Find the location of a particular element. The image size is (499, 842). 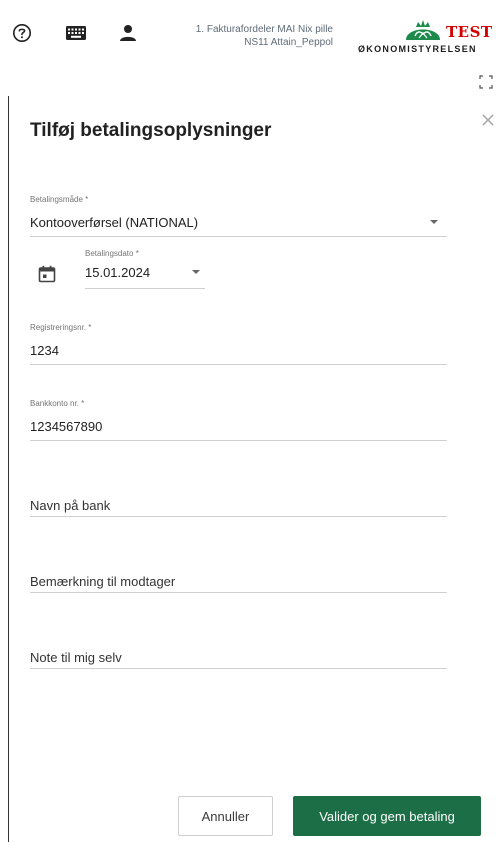

payment-date-field: Betalingsdato * 15.01.2024 is located at coordinates (145, 267).